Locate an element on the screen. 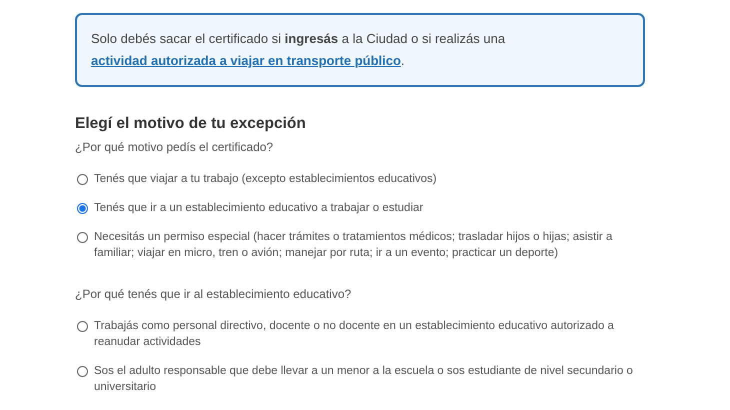 This screenshot has height=410, width=730. notice-text: Solo debés sacar el certificado si ingresás a la Ciudad o si realizás una actividad autorizada a viajar en transporte público. is located at coordinates (298, 50).